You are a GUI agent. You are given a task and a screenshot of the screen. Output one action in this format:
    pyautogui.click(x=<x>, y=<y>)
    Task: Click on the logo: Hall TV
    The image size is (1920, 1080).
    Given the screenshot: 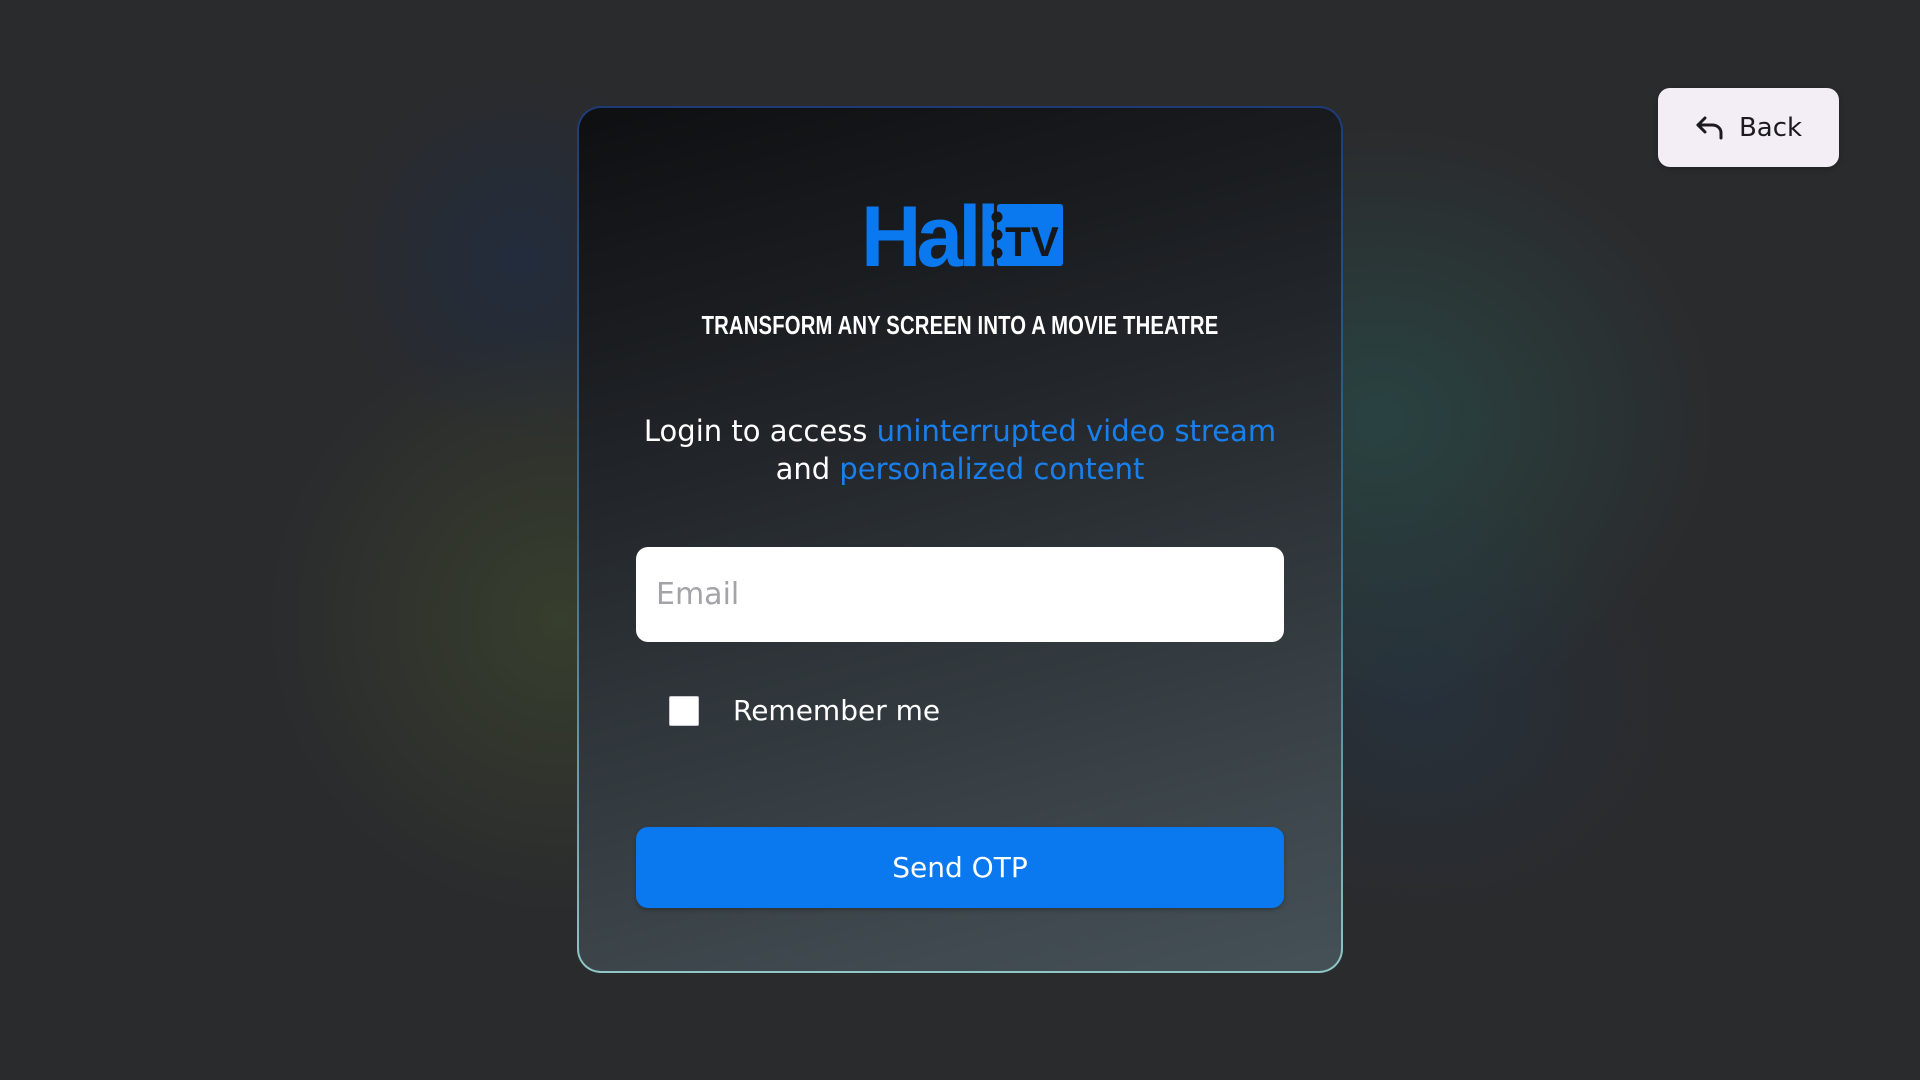 What is the action you would take?
    pyautogui.click(x=963, y=236)
    